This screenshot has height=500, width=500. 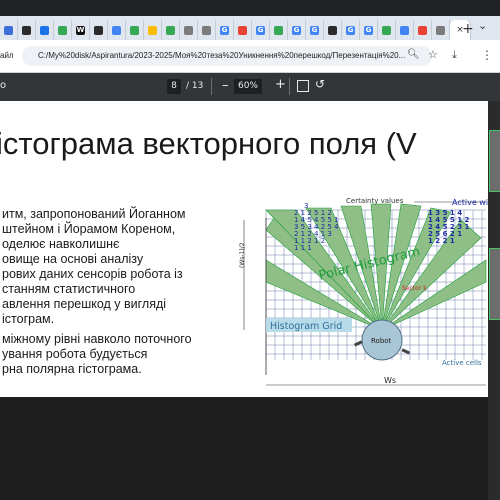 What do you see at coordinates (72, 369) in the screenshot?
I see `slide-body-line: рна полярна гістограма.` at bounding box center [72, 369].